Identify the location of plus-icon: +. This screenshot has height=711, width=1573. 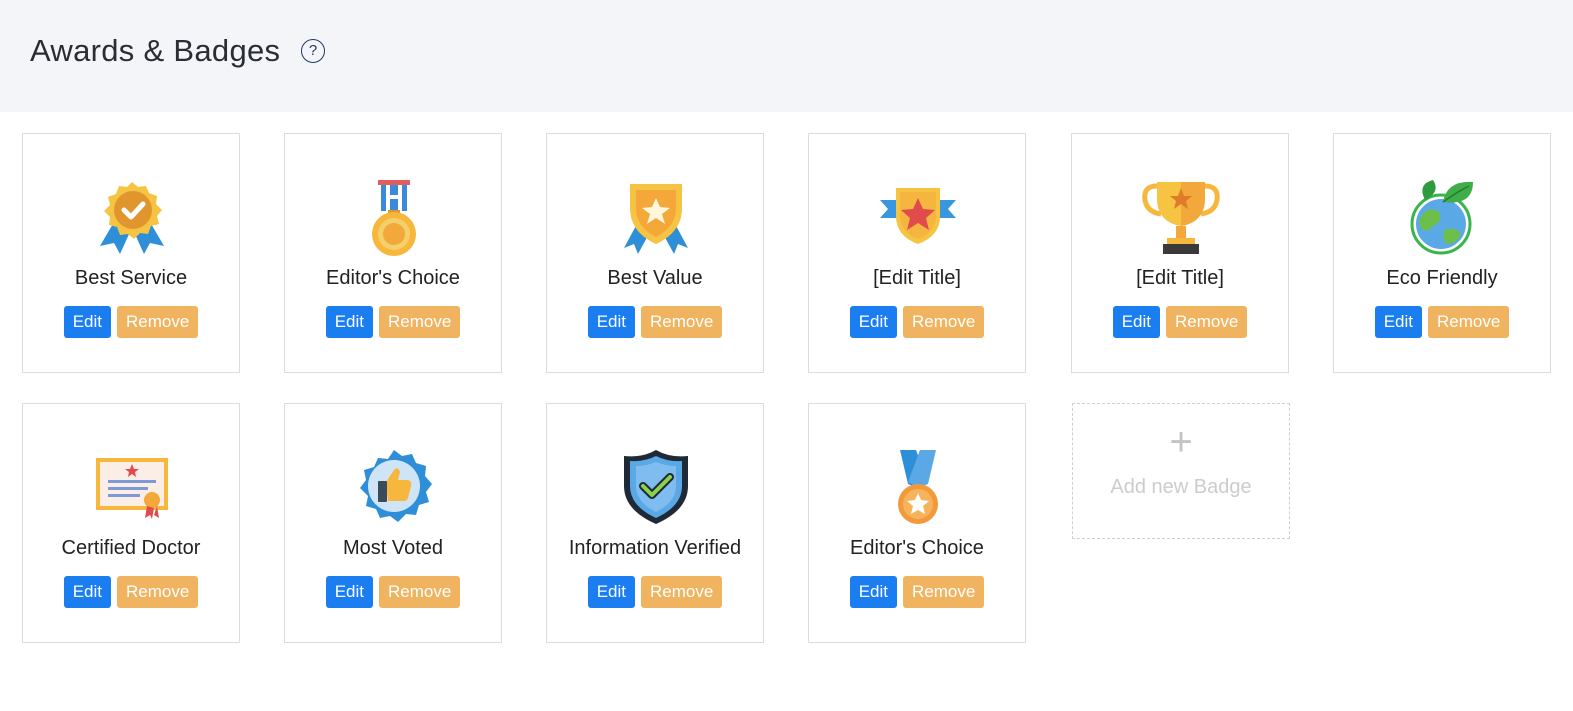
(1181, 442).